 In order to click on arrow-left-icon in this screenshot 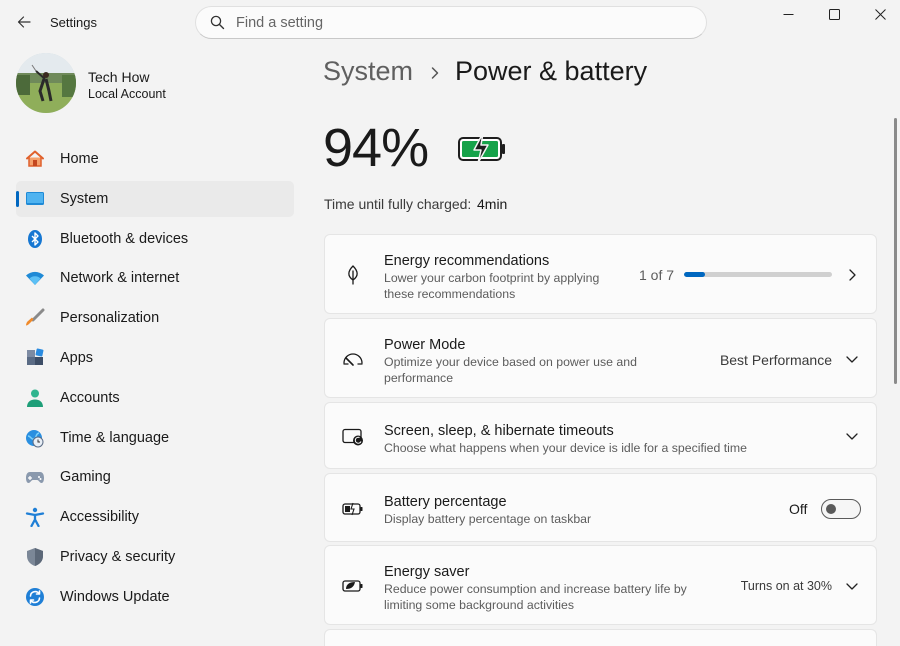, I will do `click(24, 22)`.